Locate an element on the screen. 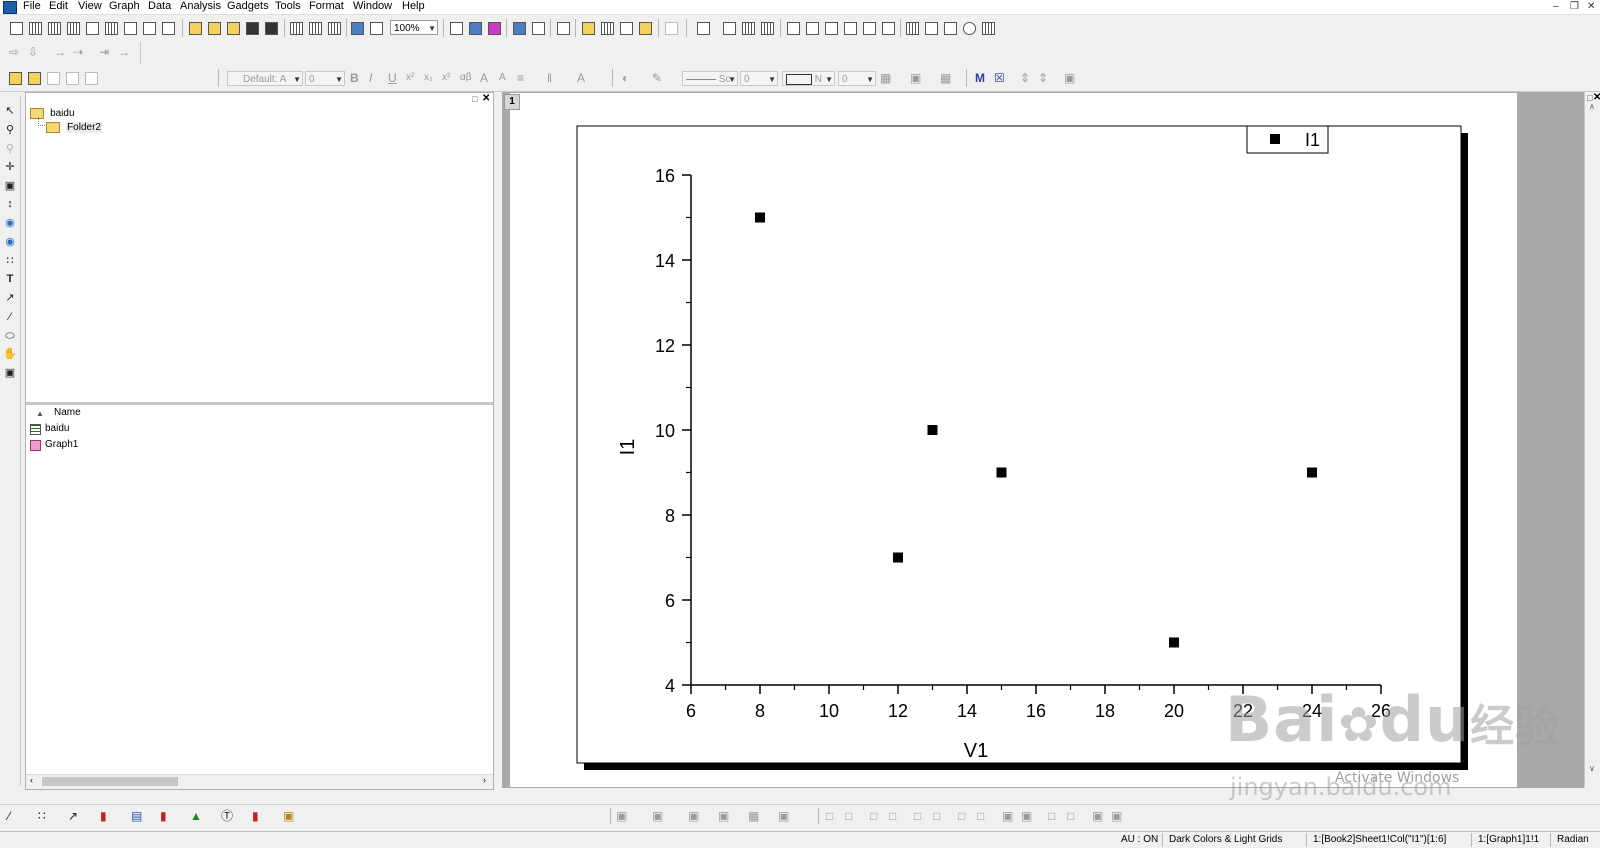 The image size is (1600, 848). object-back-icon: ▣ is located at coordinates (723, 816).